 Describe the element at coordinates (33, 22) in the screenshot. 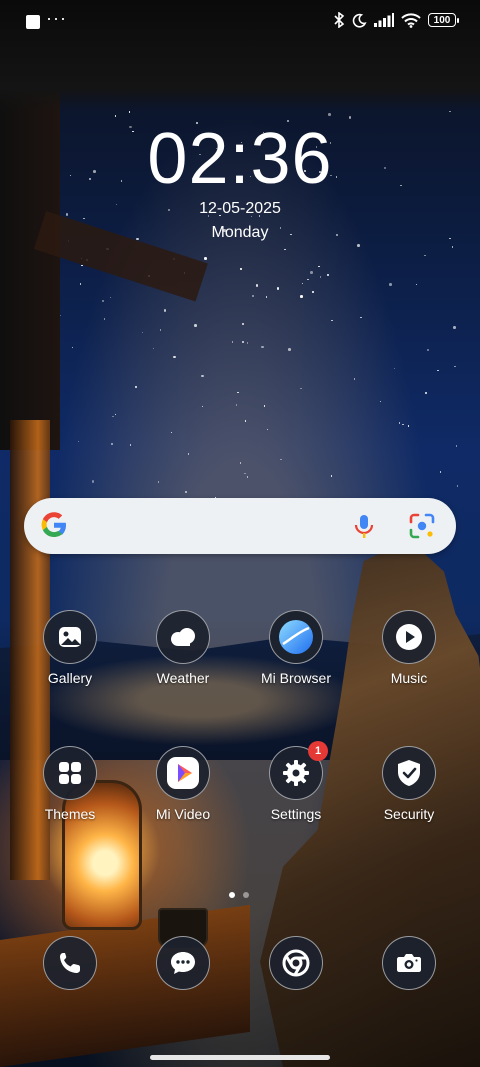

I see `notification-icon` at that location.